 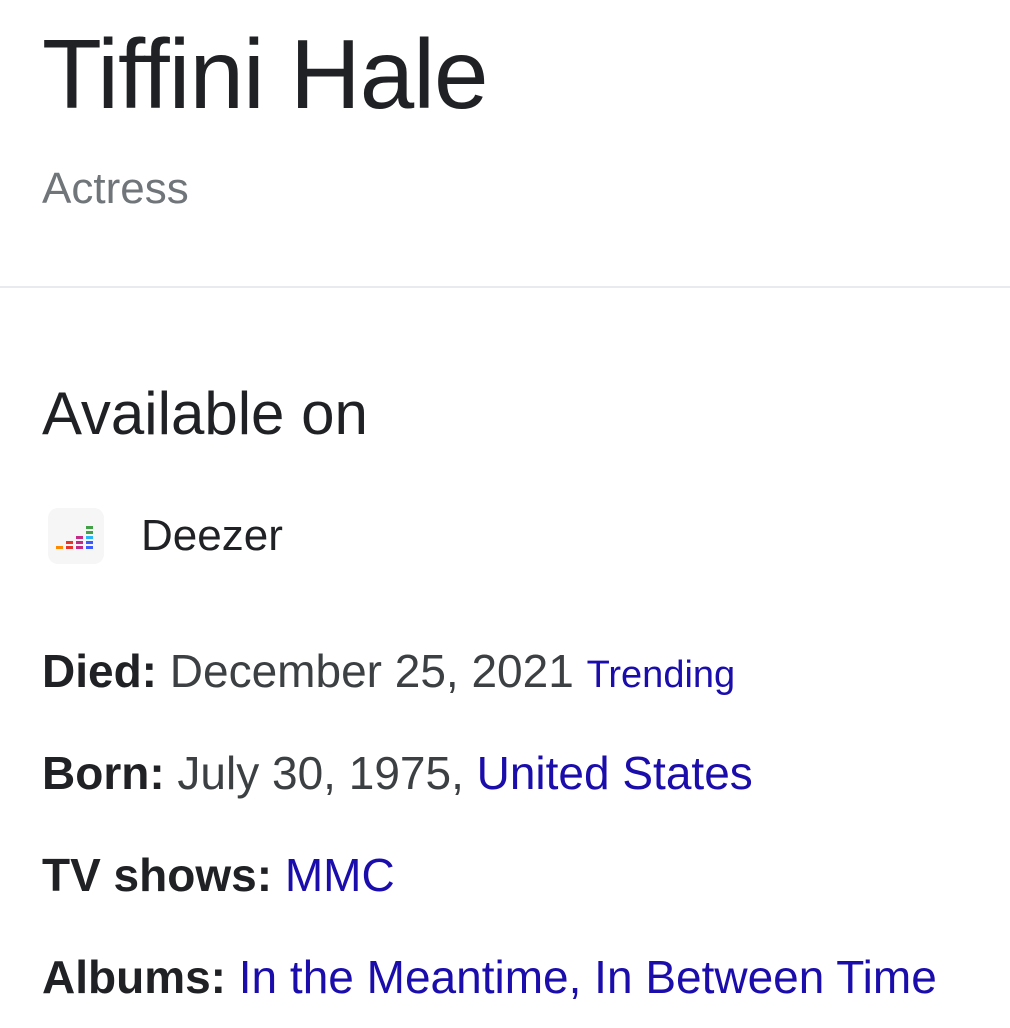 What do you see at coordinates (134, 977) in the screenshot?
I see `fact-label: Albums:` at bounding box center [134, 977].